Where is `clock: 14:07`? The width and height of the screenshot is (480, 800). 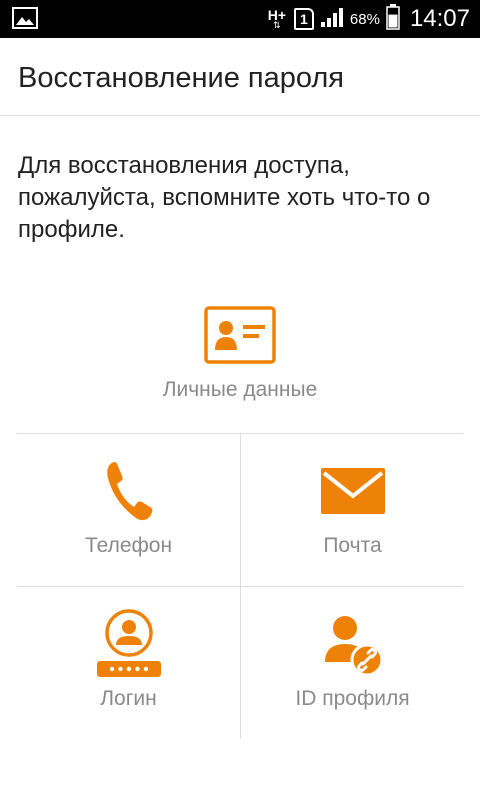 clock: 14:07 is located at coordinates (439, 18).